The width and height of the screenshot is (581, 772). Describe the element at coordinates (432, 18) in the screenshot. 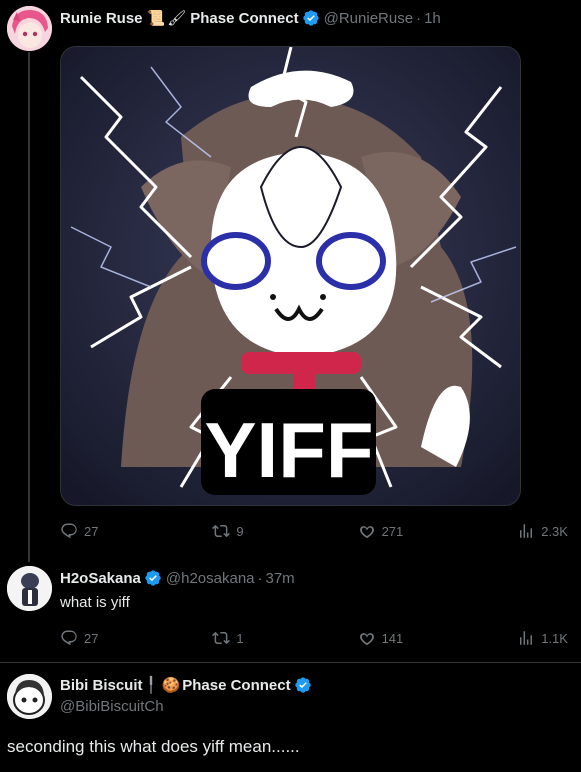

I see `tweet1-time: 1h` at that location.